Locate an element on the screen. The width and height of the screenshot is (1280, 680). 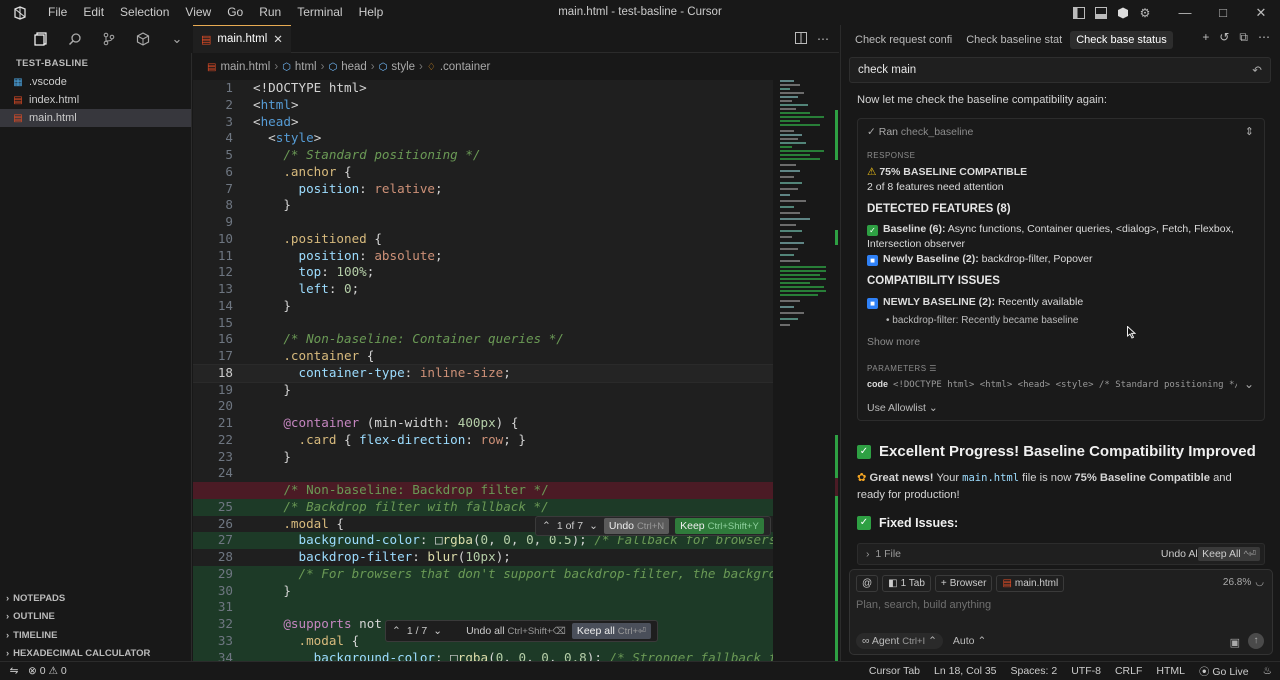
menu-terminal: Terminal is located at coordinates (319, 12).